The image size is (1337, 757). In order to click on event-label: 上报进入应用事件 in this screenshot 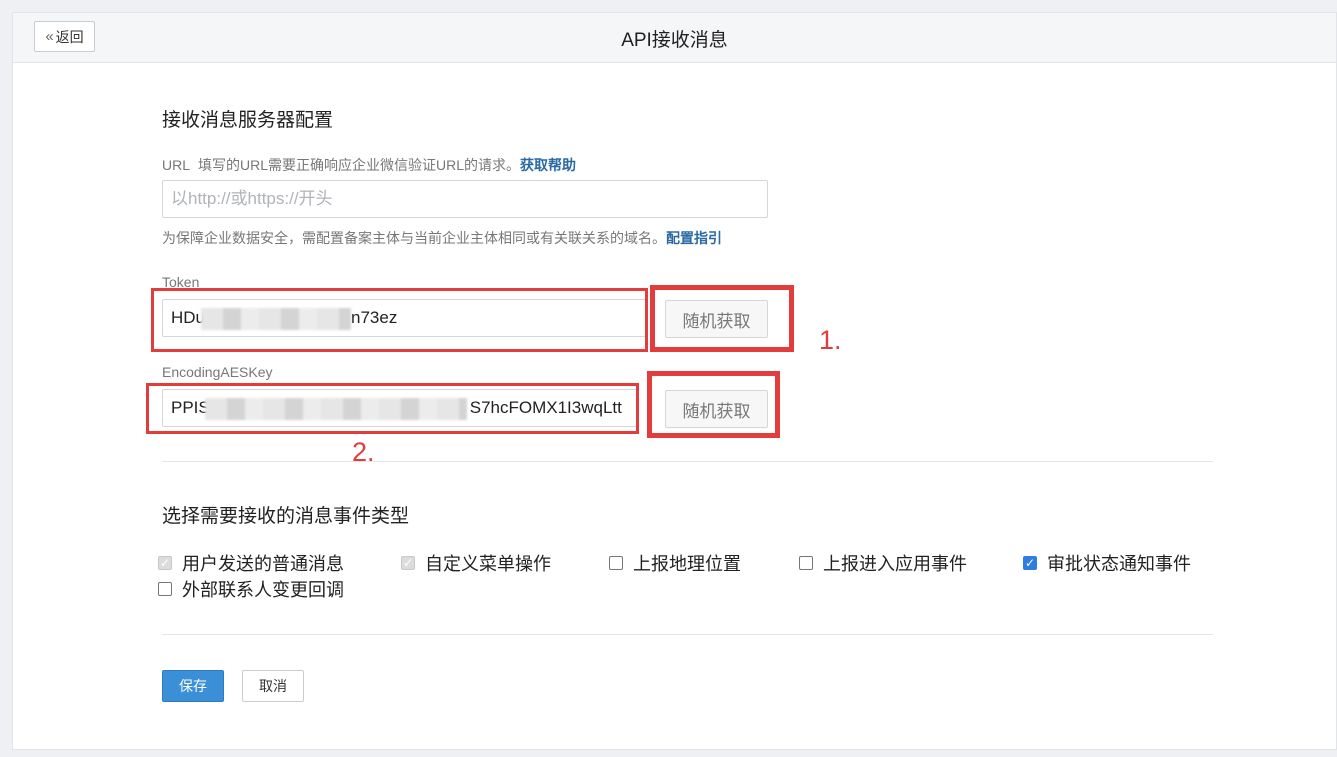, I will do `click(895, 563)`.